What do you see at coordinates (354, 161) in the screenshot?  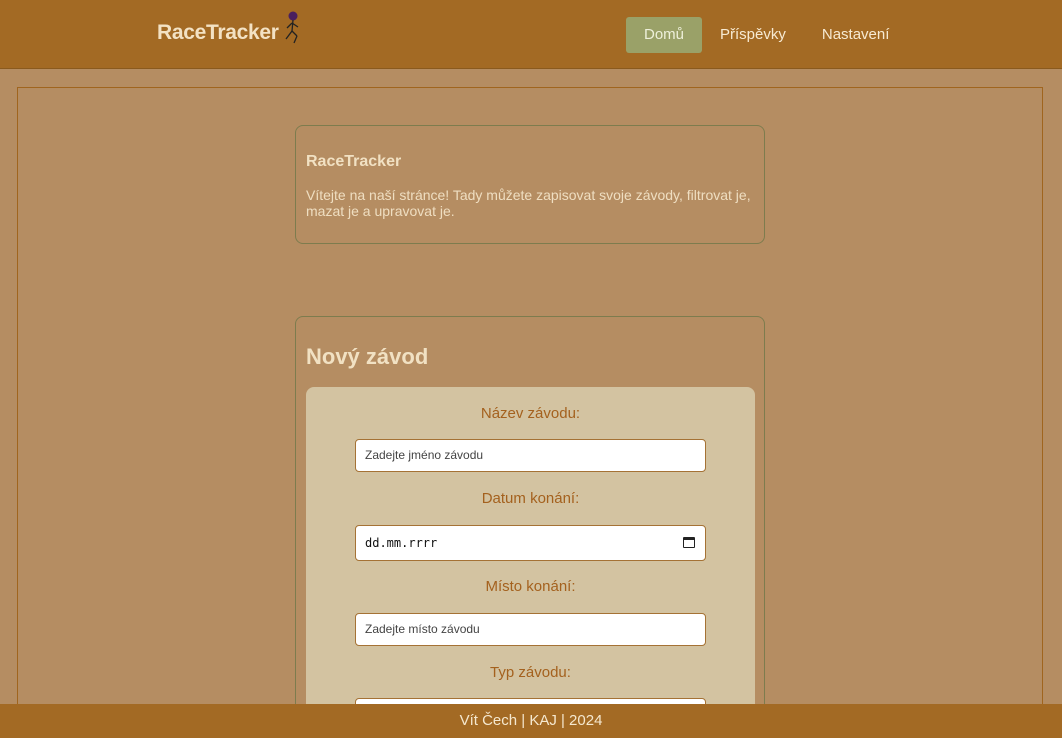 I see `intro-title: RaceTracker` at bounding box center [354, 161].